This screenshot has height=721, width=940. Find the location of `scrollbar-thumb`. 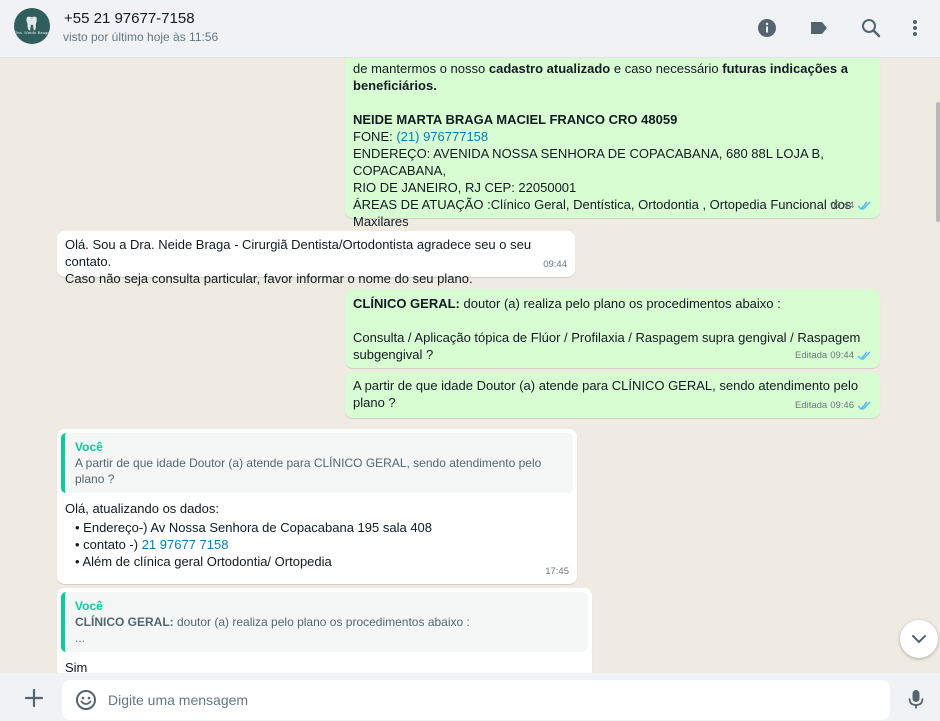

scrollbar-thumb is located at coordinates (938, 162).